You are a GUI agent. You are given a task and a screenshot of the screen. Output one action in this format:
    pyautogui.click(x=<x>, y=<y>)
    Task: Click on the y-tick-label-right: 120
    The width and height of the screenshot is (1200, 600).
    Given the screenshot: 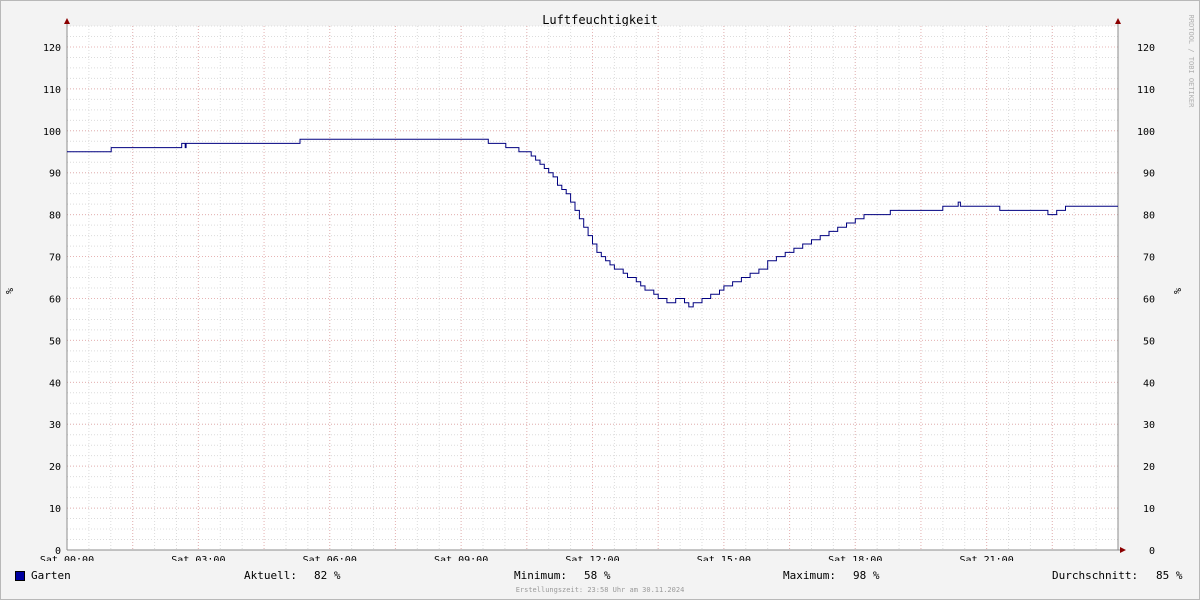 What is the action you would take?
    pyautogui.click(x=1146, y=48)
    